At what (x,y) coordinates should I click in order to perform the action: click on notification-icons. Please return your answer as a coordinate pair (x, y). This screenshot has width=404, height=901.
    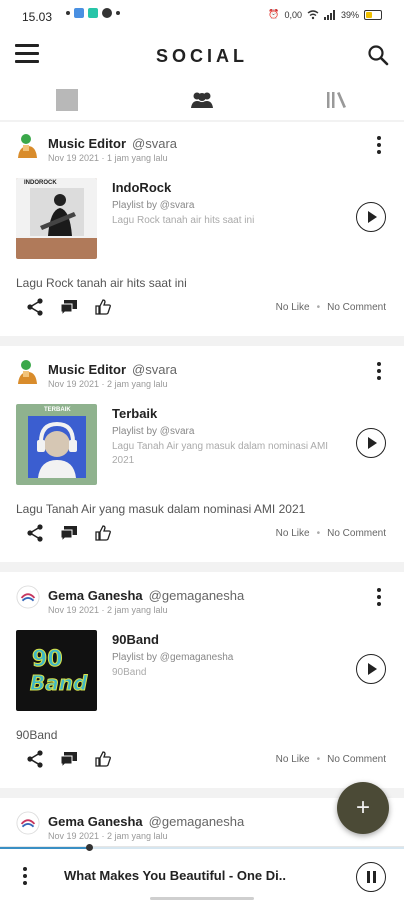
    Looking at the image, I should click on (93, 13).